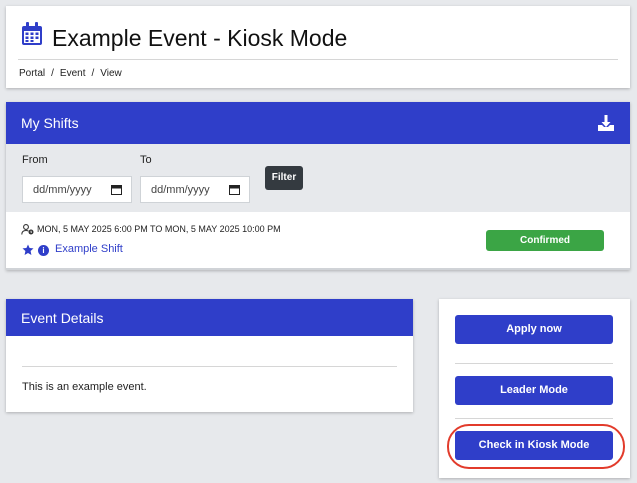  Describe the element at coordinates (50, 123) in the screenshot. I see `my-shifts-title: My Shifts` at that location.